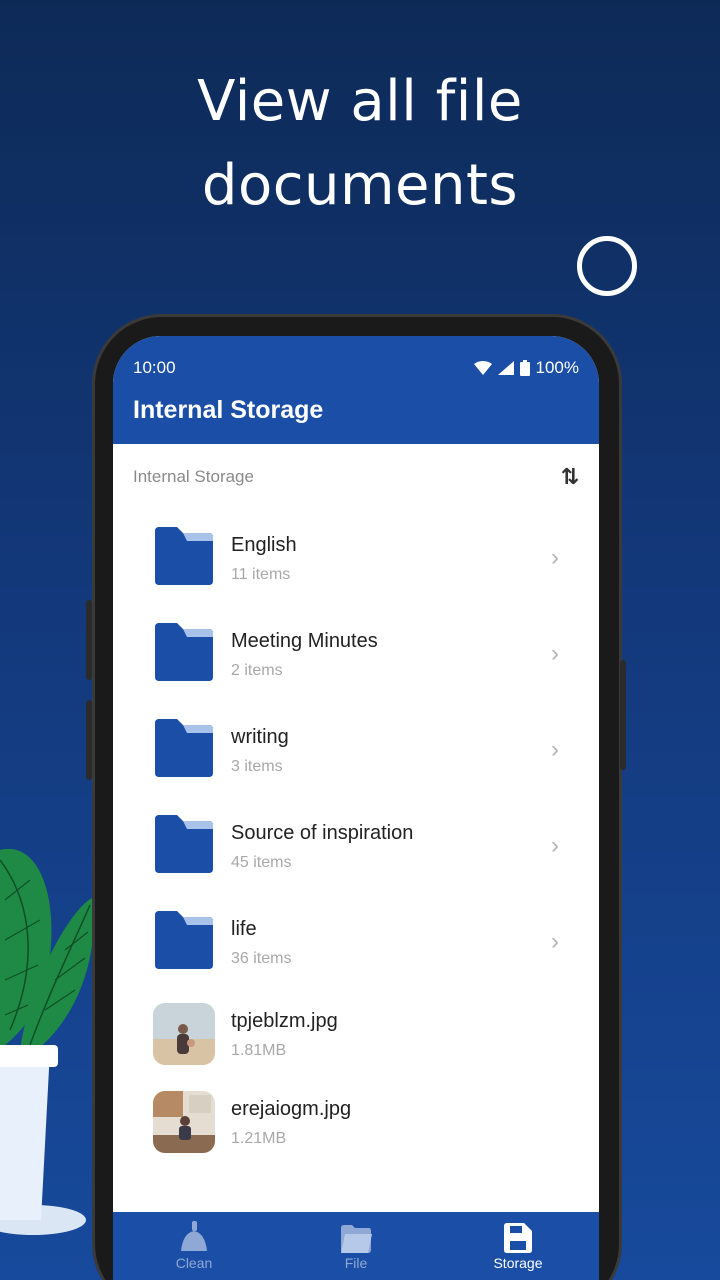  I want to click on path-bar: Internal Storage ⇅, so click(356, 477).